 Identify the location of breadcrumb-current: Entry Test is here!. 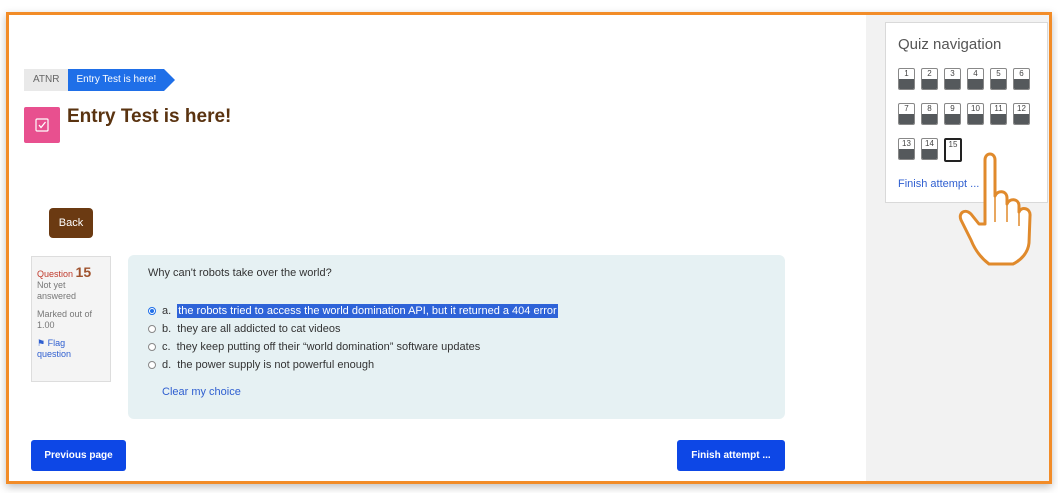
(122, 80).